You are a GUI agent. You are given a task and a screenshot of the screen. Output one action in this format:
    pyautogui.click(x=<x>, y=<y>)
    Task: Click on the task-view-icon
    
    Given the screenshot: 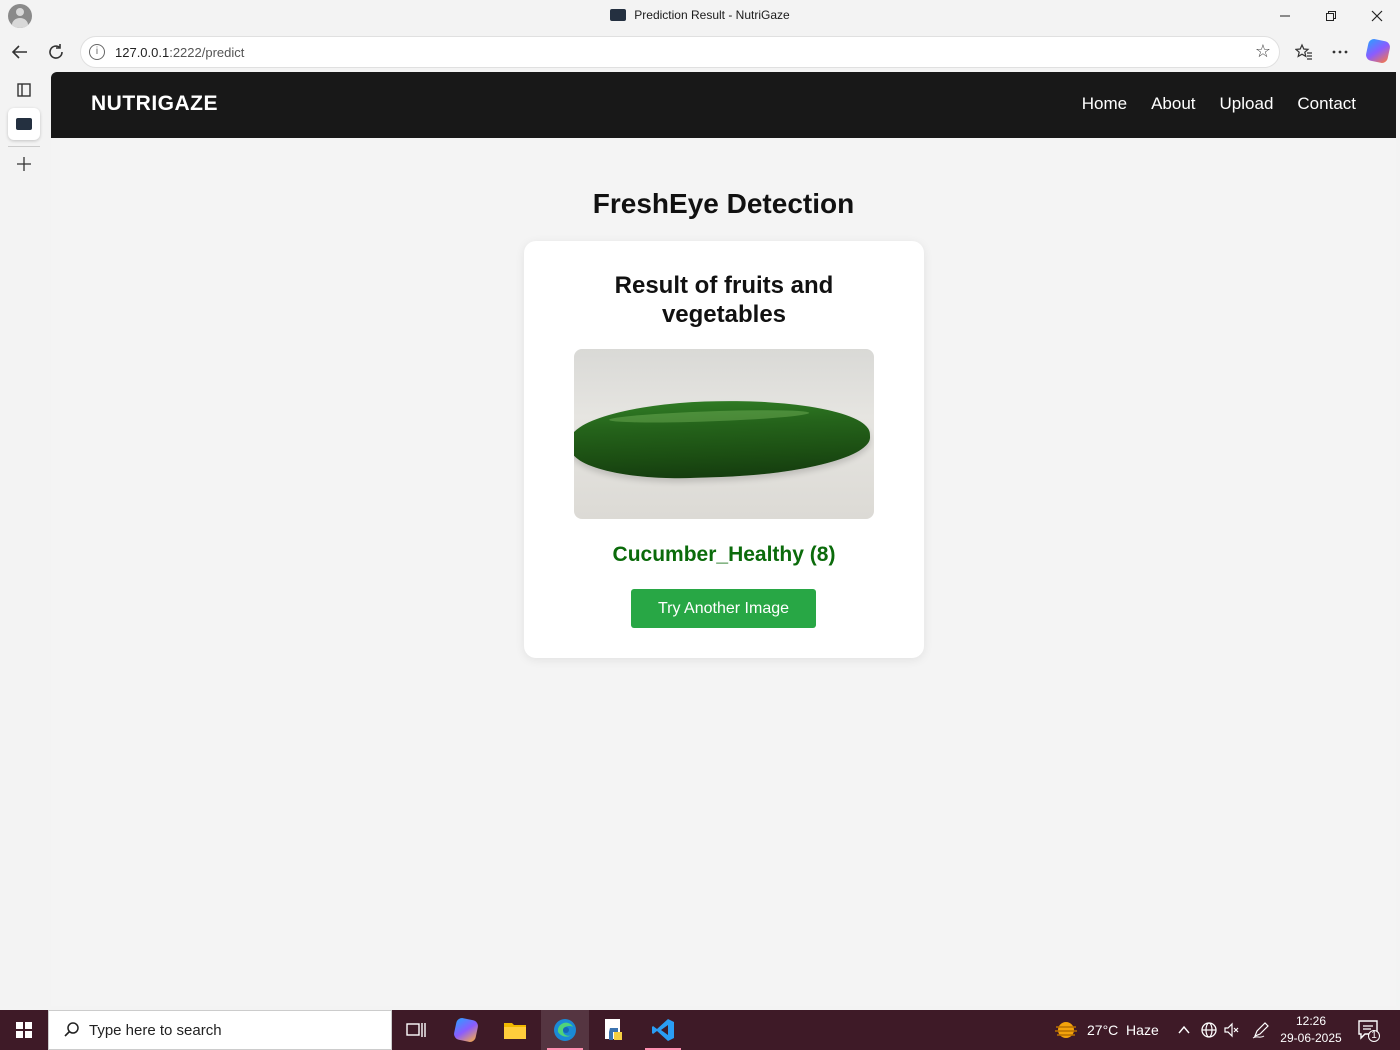 What is the action you would take?
    pyautogui.click(x=416, y=1030)
    